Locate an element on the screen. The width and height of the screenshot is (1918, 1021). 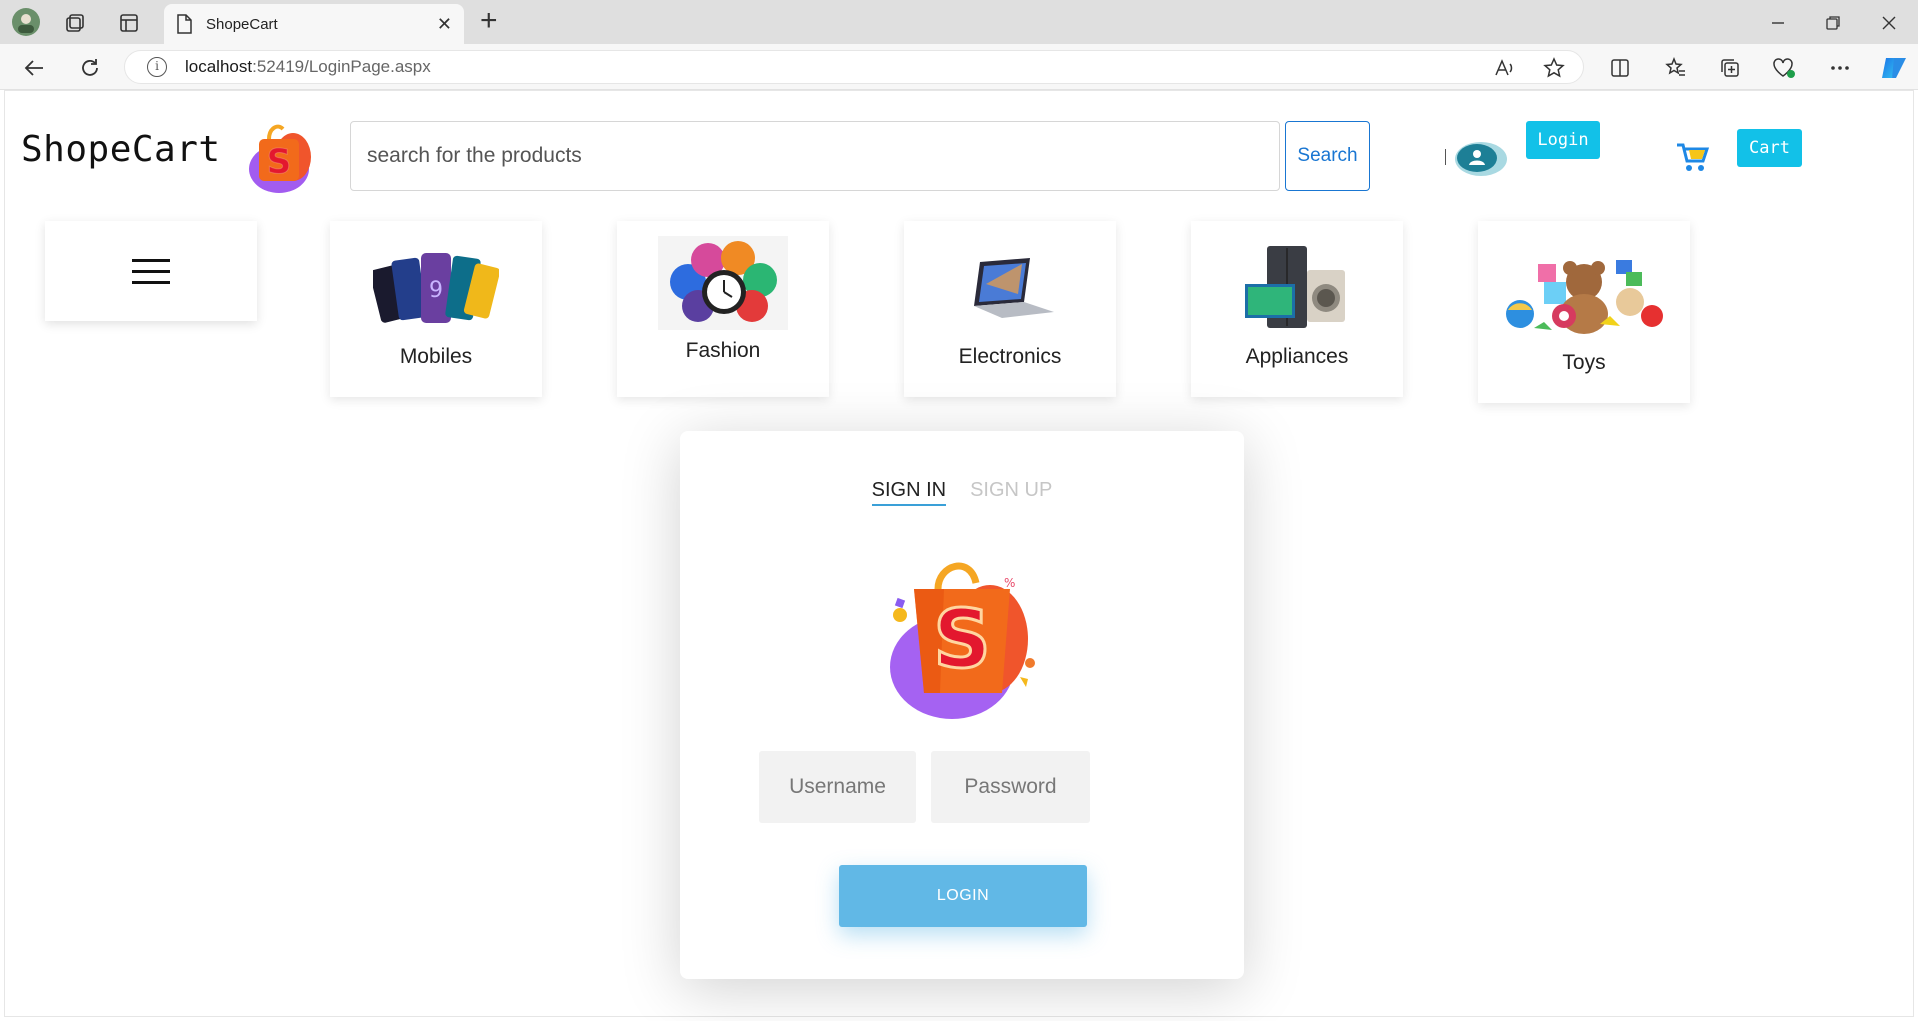
mobiles-image: 9 is located at coordinates (436, 289).